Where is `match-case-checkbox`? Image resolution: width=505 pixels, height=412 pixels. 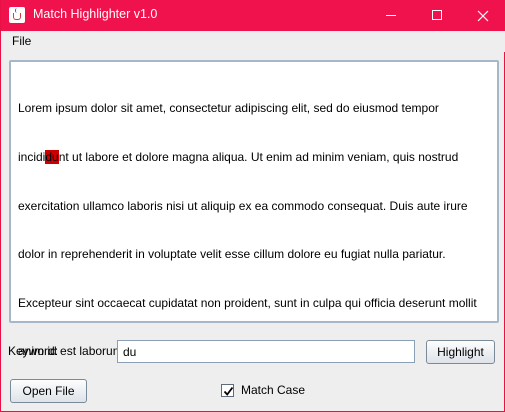
match-case-checkbox is located at coordinates (227, 390).